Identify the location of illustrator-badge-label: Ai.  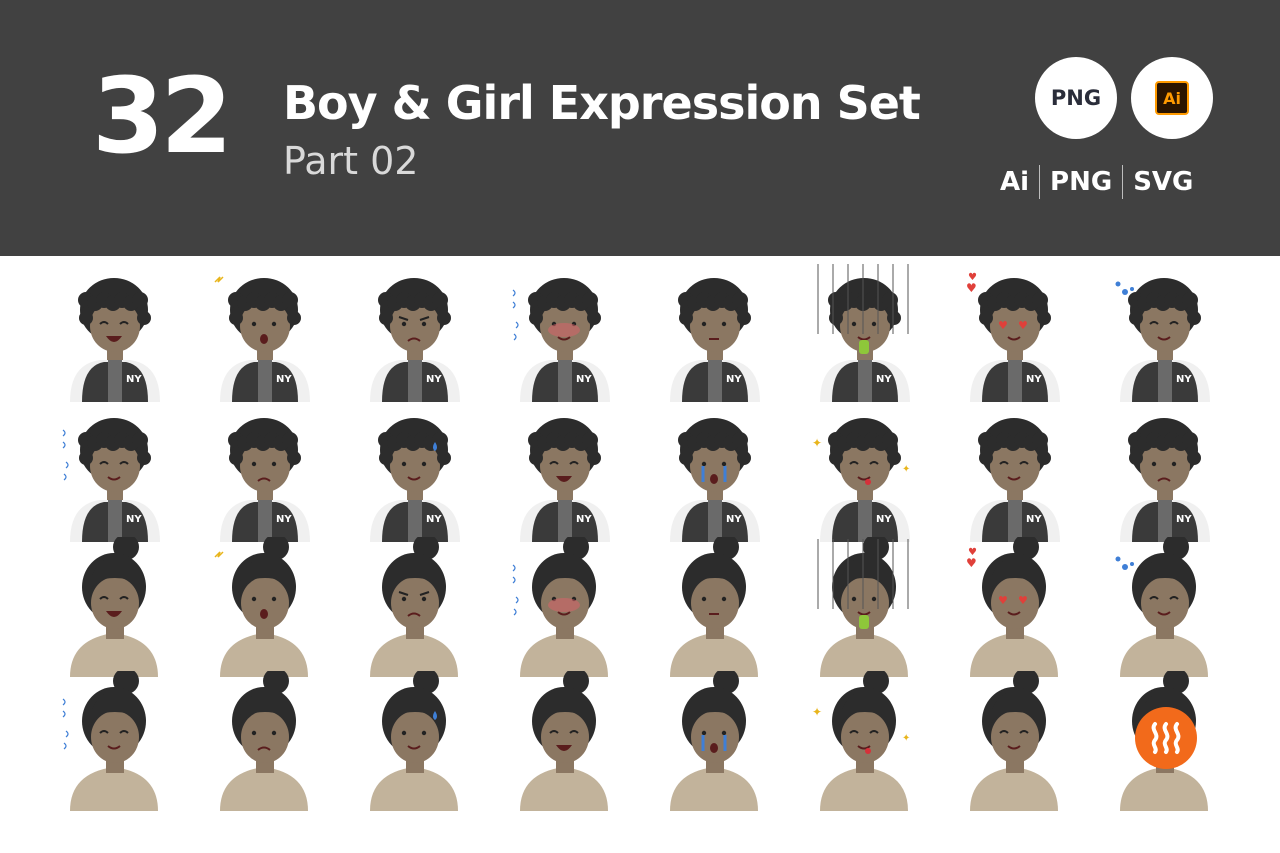
(1172, 98).